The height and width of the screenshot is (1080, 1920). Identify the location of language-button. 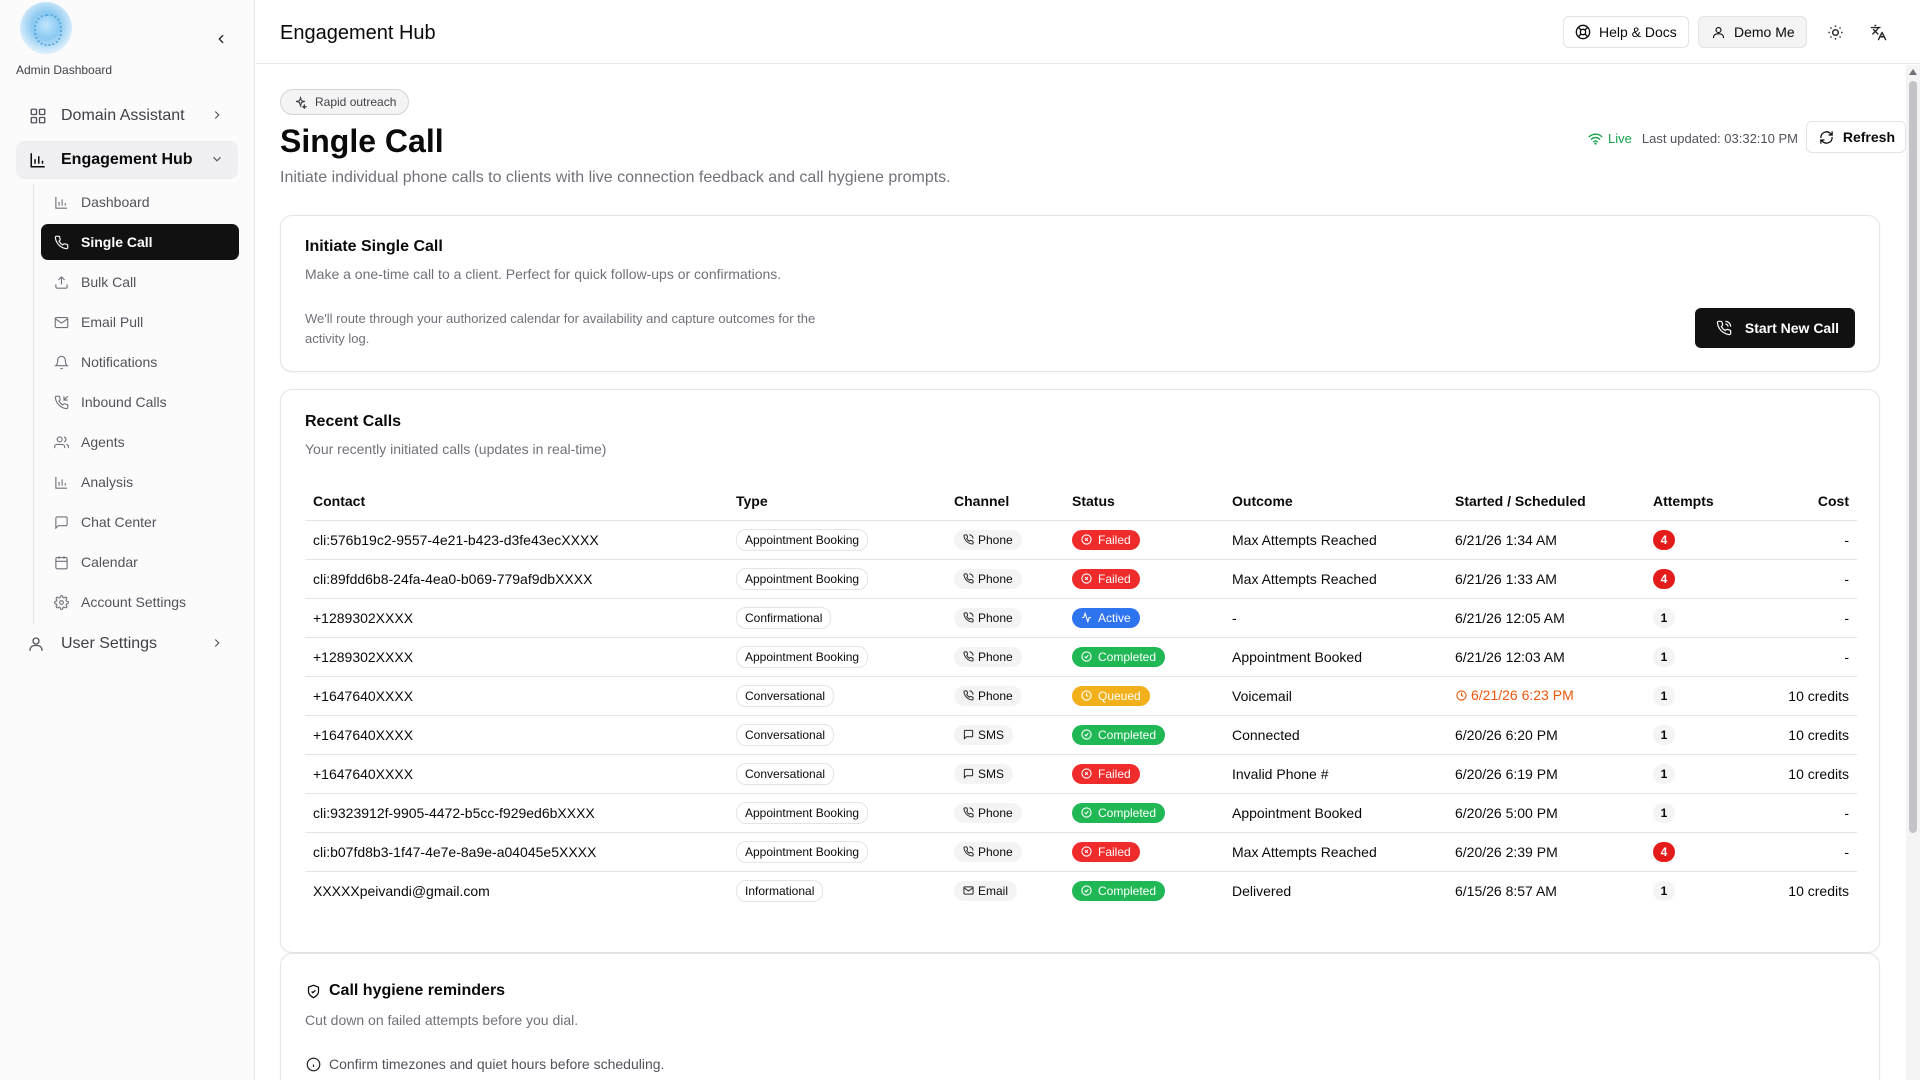
(1878, 32).